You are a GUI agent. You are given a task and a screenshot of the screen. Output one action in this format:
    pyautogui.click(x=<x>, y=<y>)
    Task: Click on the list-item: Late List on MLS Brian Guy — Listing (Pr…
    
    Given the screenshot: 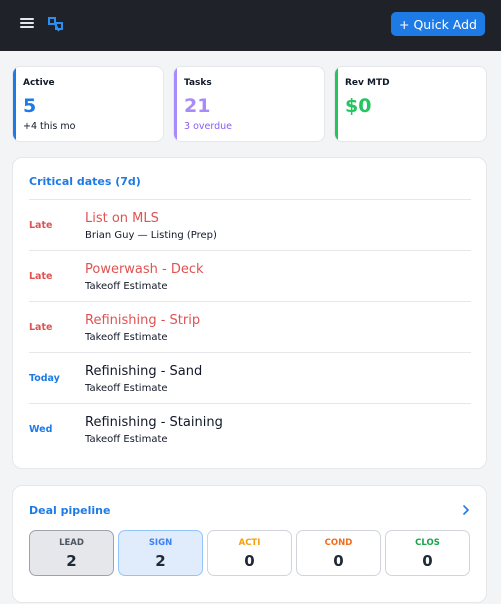 What is the action you would take?
    pyautogui.click(x=250, y=224)
    